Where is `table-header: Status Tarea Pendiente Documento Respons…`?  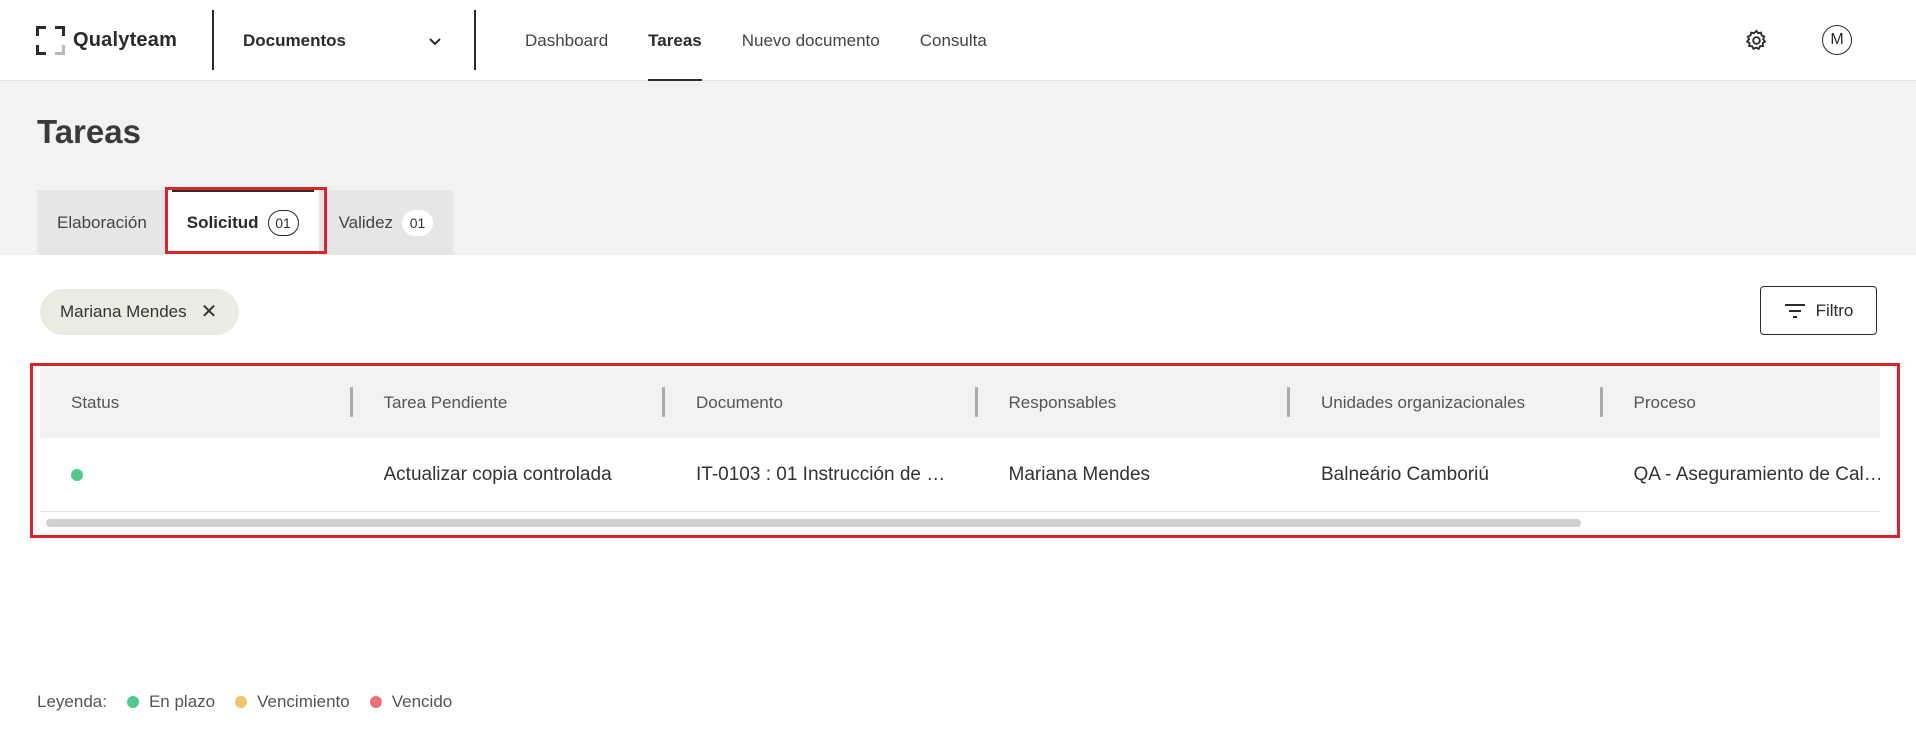
table-header: Status Tarea Pendiente Documento Respons… is located at coordinates (960, 403).